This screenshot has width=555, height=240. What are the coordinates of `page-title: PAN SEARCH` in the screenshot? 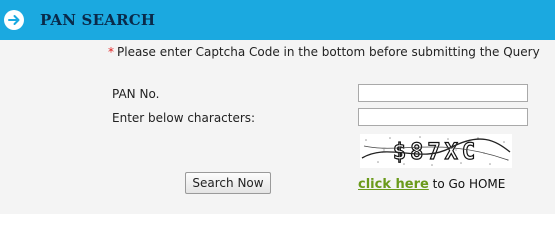 It's located at (98, 20).